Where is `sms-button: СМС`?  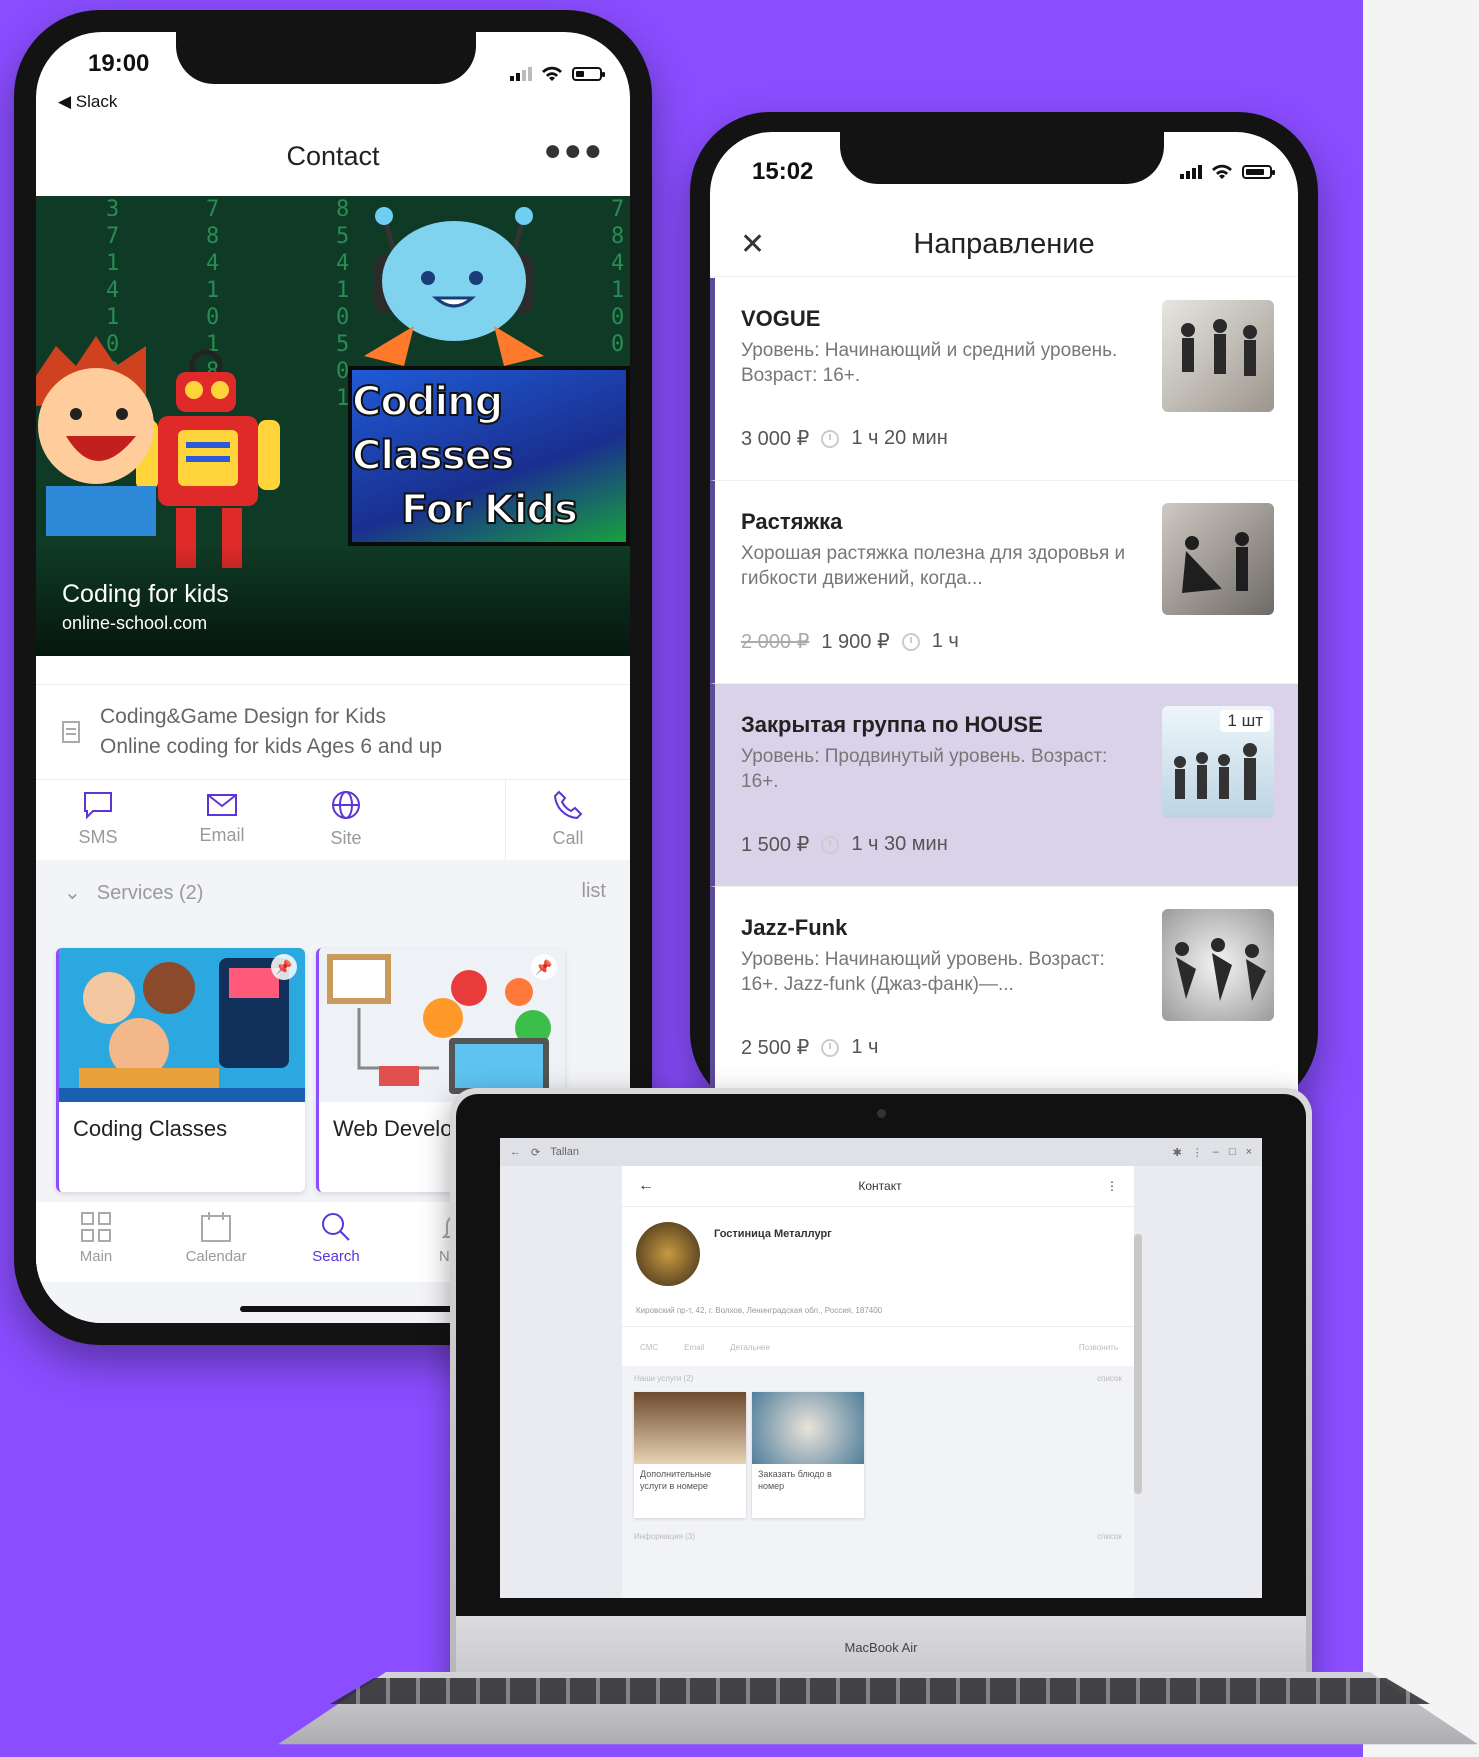 sms-button: СМС is located at coordinates (649, 1347).